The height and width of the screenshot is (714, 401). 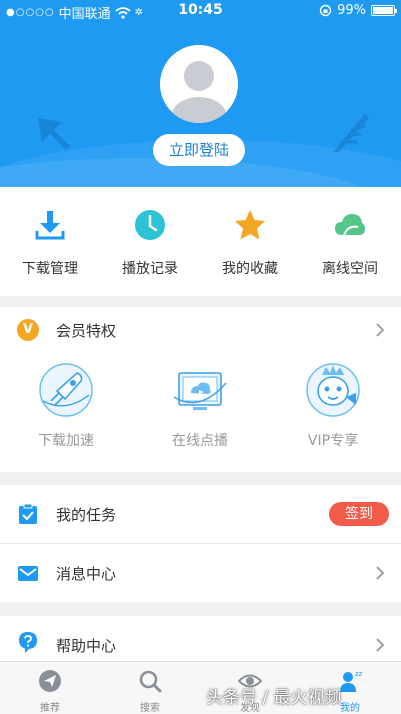 I want to click on help-center-label: 帮助中心, so click(x=86, y=646).